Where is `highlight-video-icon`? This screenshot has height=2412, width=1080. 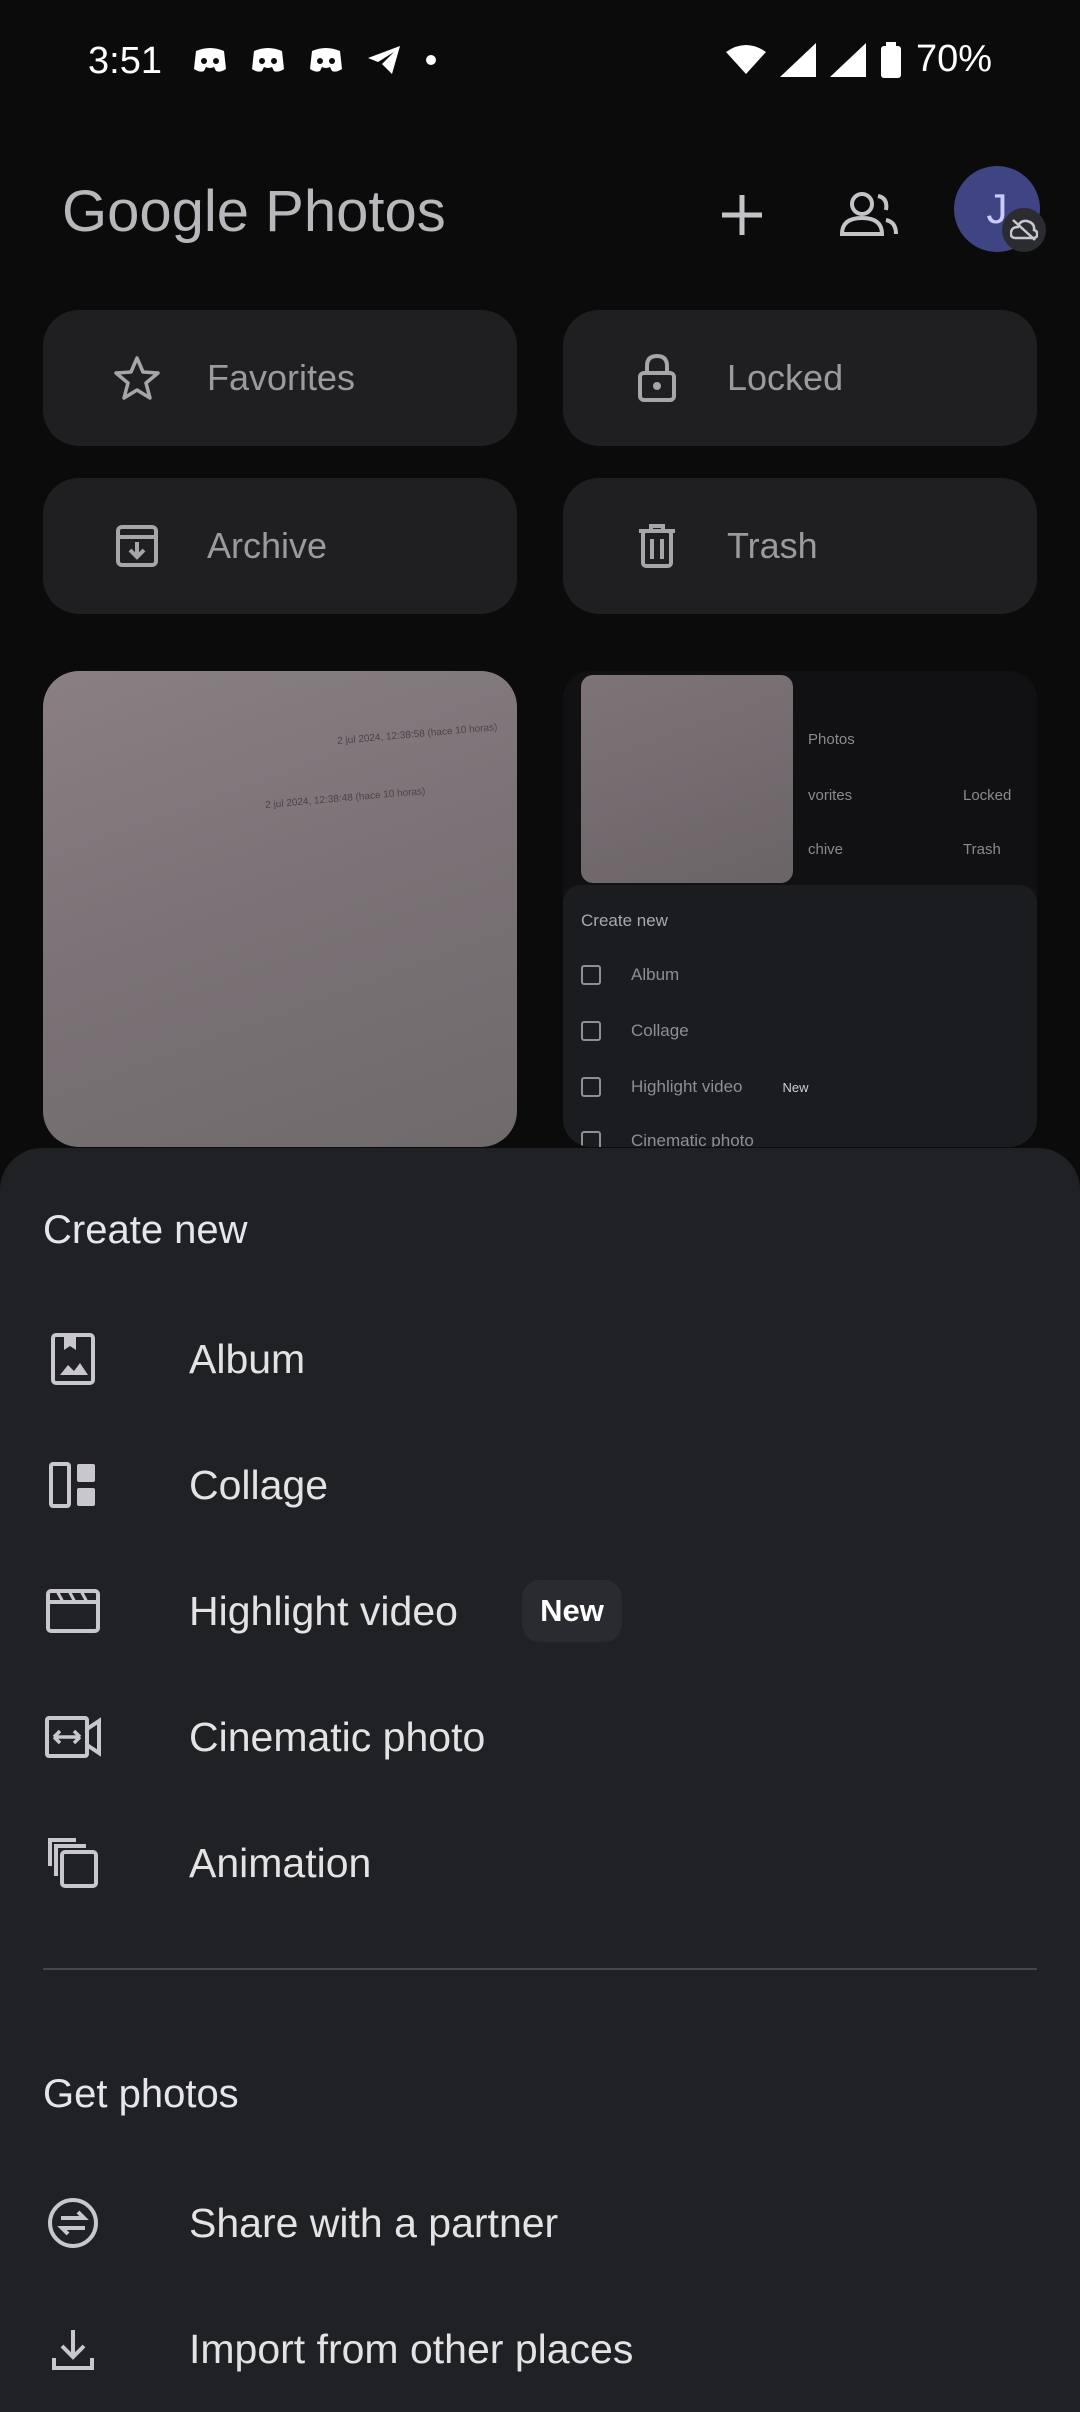
highlight-video-icon is located at coordinates (73, 1611).